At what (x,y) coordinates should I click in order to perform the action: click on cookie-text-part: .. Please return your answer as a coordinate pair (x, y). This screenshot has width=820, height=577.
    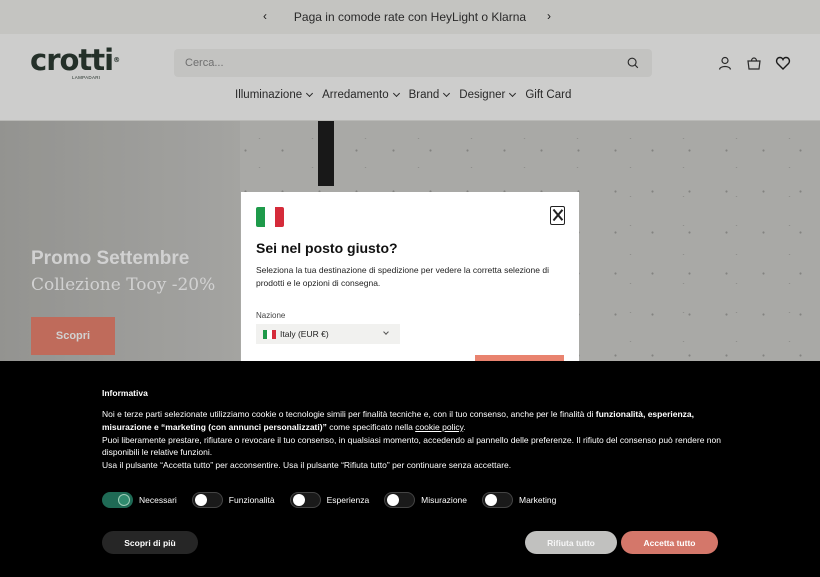
    Looking at the image, I should click on (464, 426).